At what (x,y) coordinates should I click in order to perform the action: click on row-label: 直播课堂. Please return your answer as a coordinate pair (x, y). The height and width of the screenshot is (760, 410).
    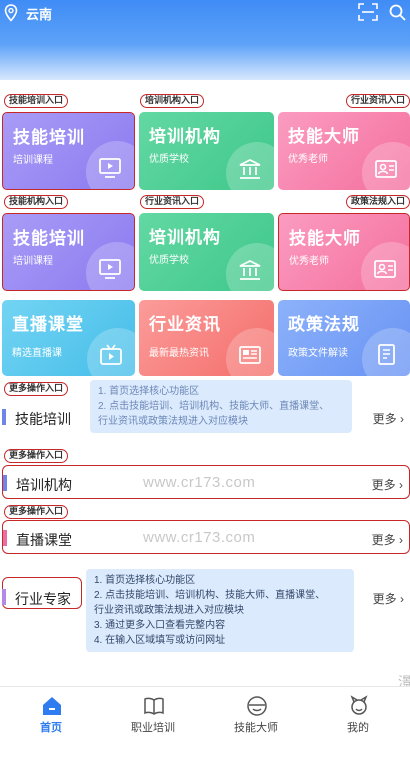
    Looking at the image, I should click on (44, 540).